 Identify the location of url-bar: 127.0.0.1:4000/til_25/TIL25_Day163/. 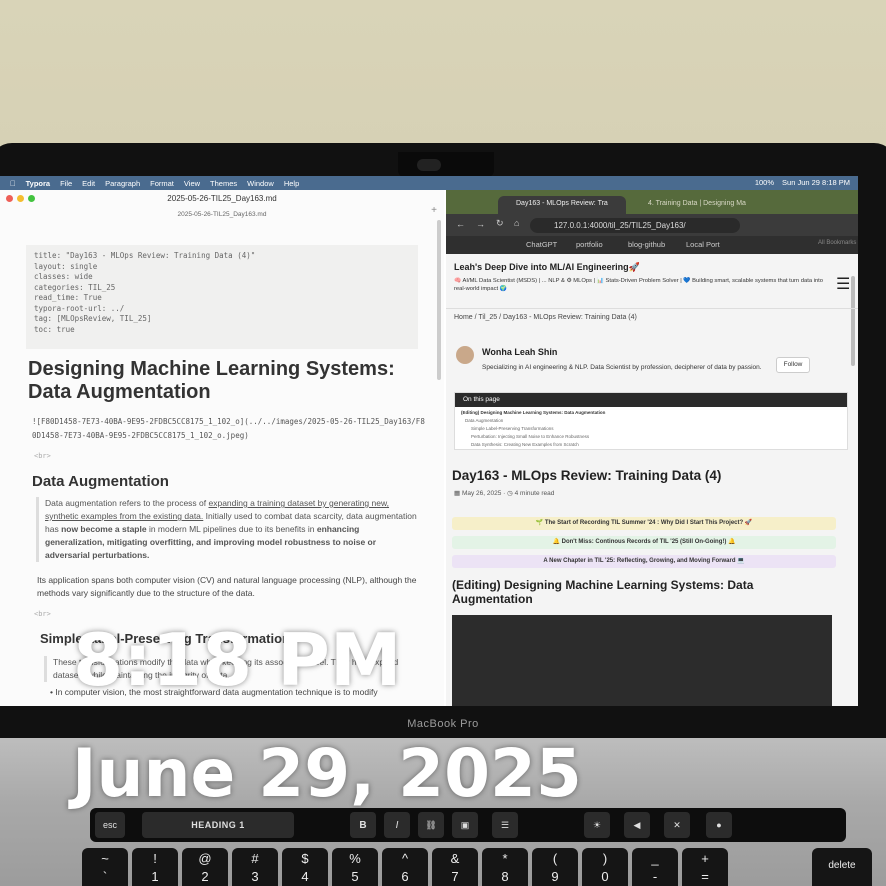
(635, 225).